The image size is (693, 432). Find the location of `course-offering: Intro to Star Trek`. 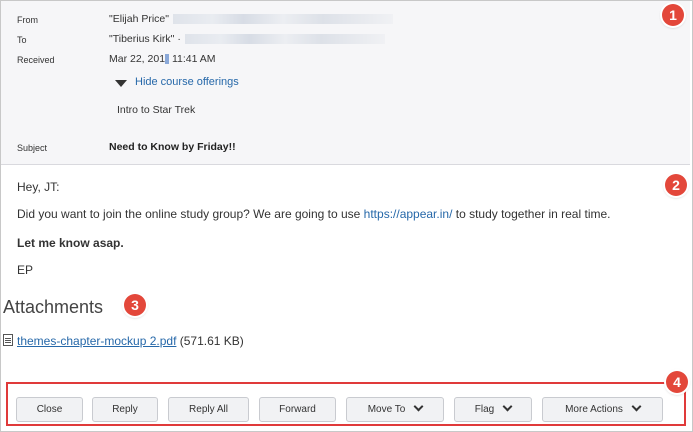

course-offering: Intro to Star Trek is located at coordinates (156, 110).